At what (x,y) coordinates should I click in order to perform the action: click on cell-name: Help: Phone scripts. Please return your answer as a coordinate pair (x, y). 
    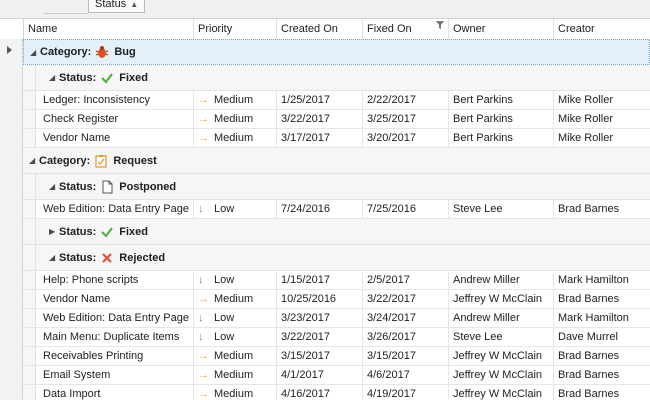
    Looking at the image, I should click on (116, 280).